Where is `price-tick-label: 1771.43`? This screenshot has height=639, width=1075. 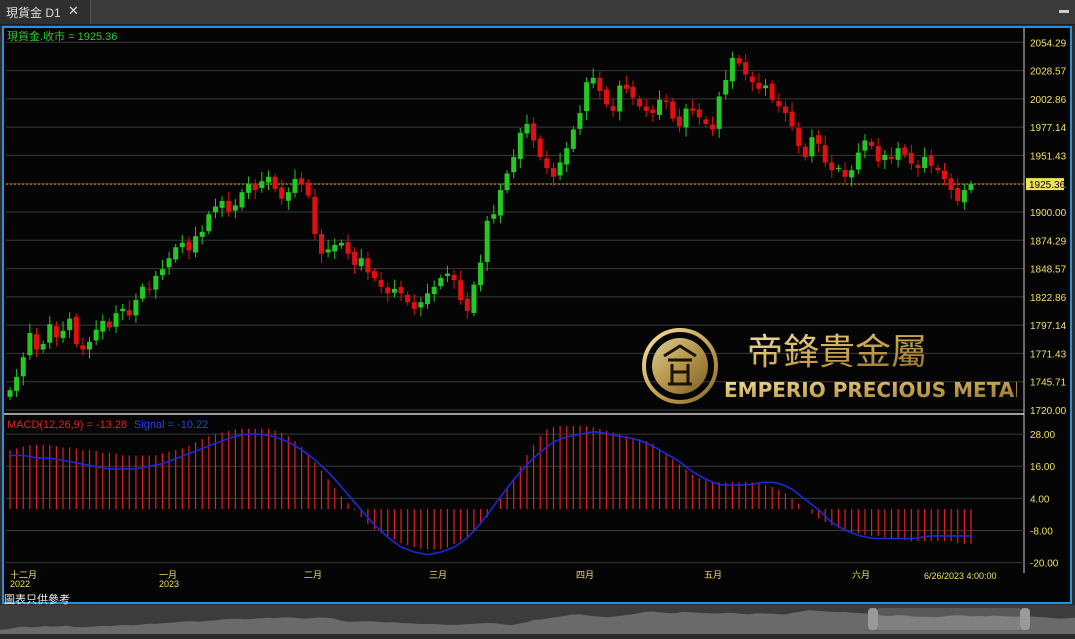 price-tick-label: 1771.43 is located at coordinates (1048, 354).